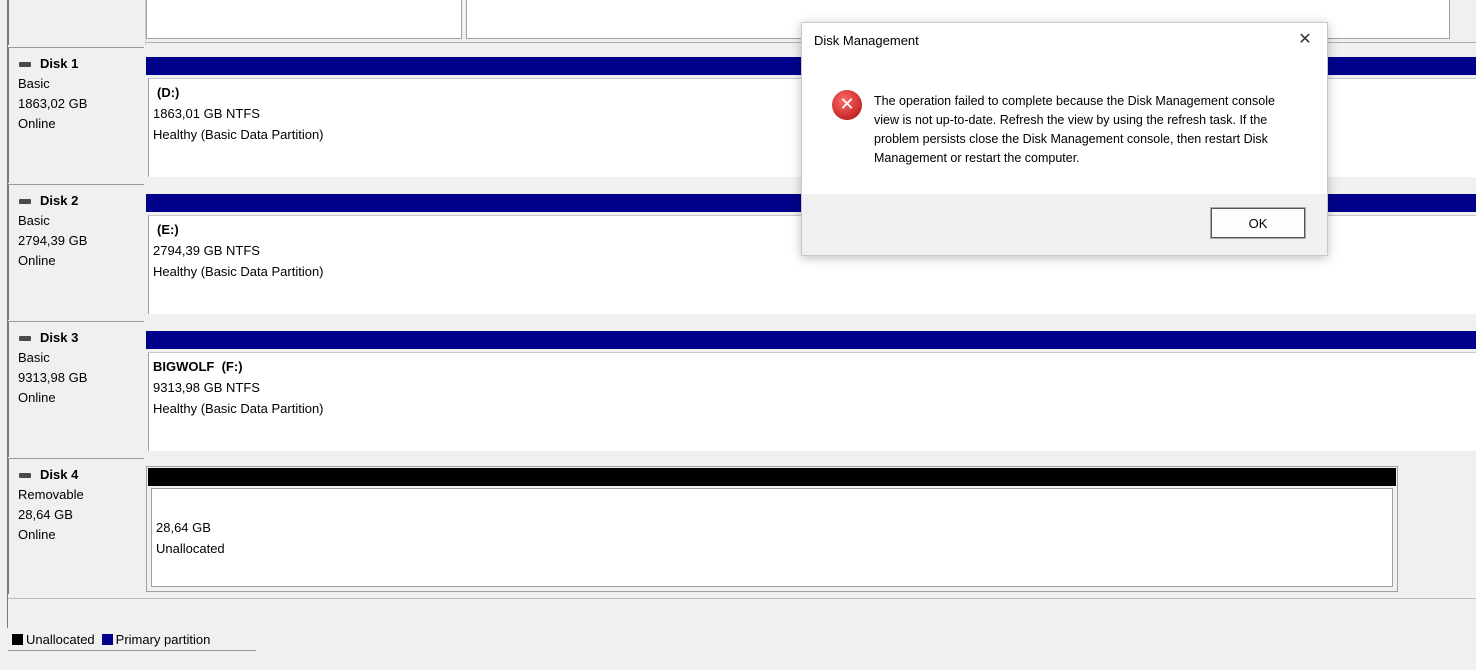  I want to click on close-icon: ✕, so click(1305, 39).